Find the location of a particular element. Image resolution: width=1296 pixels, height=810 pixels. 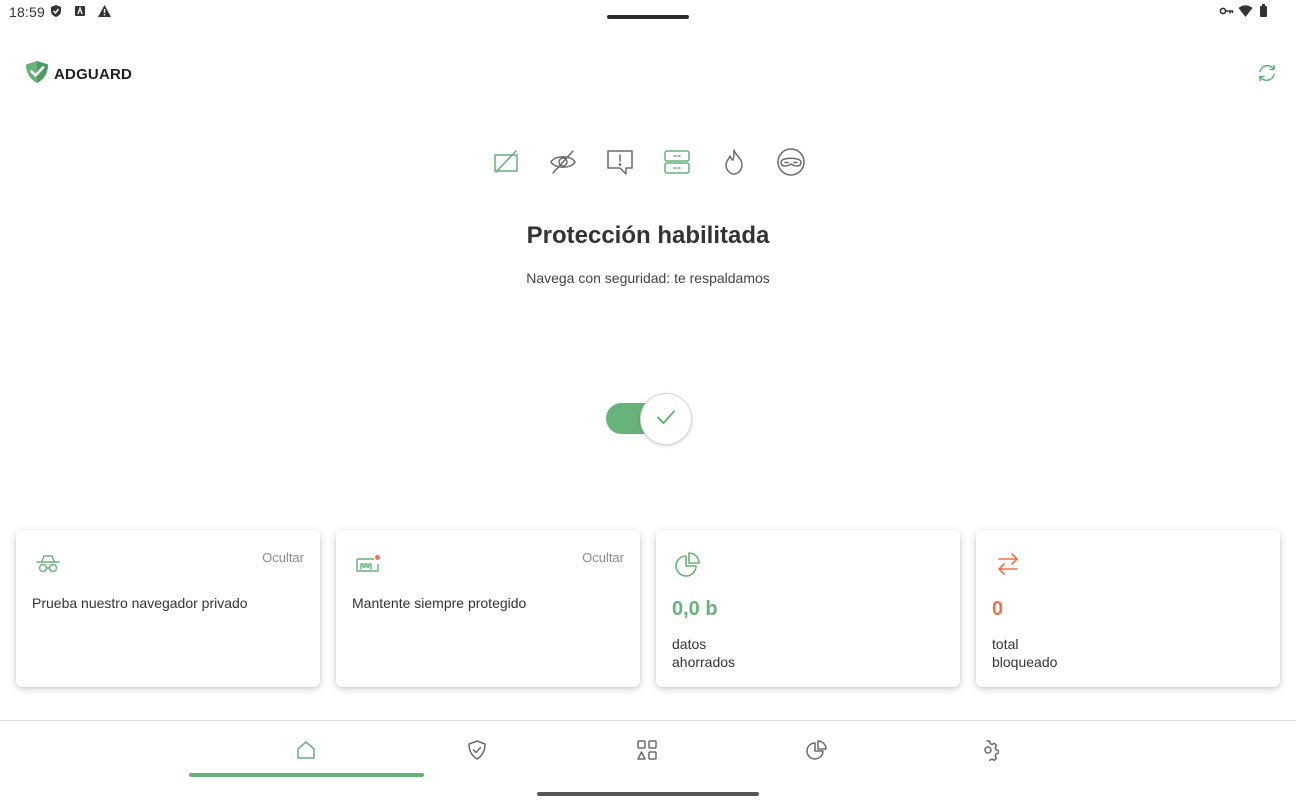

private-browser-card: Ocultar Prueba nuestro navegador privado is located at coordinates (168, 608).